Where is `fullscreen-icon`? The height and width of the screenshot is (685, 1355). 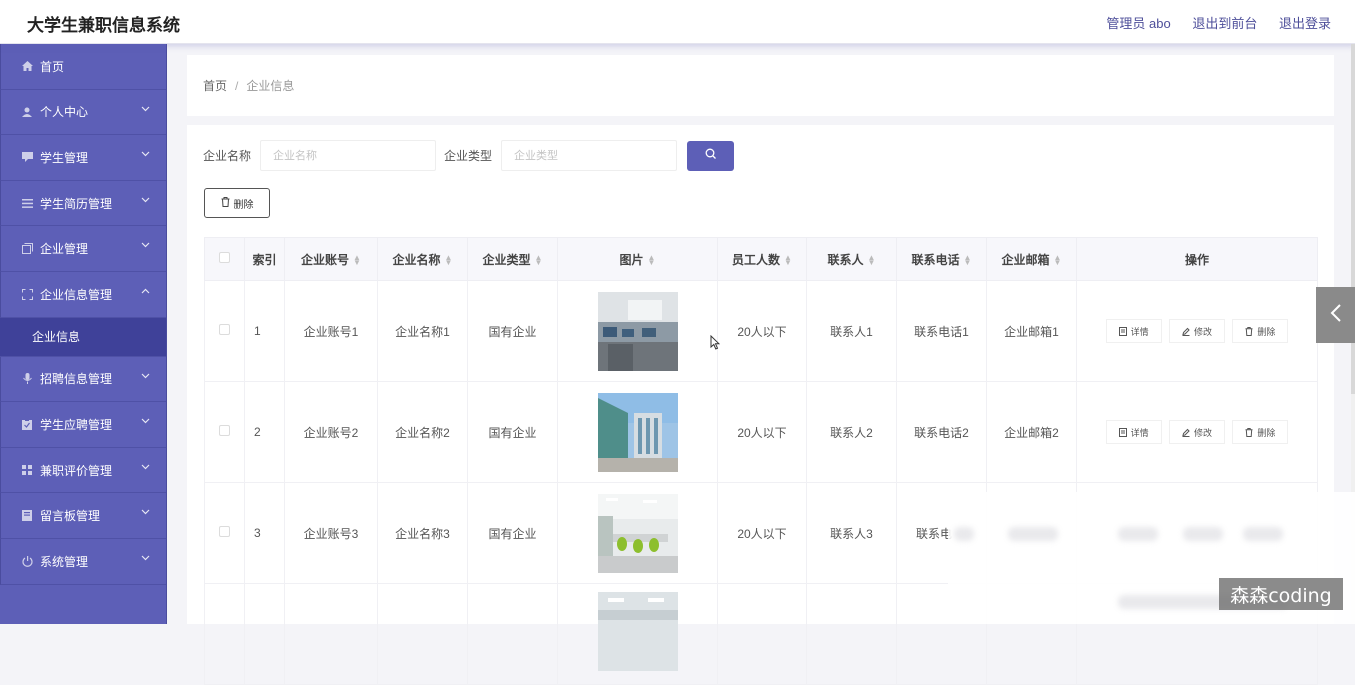
fullscreen-icon is located at coordinates (27, 294).